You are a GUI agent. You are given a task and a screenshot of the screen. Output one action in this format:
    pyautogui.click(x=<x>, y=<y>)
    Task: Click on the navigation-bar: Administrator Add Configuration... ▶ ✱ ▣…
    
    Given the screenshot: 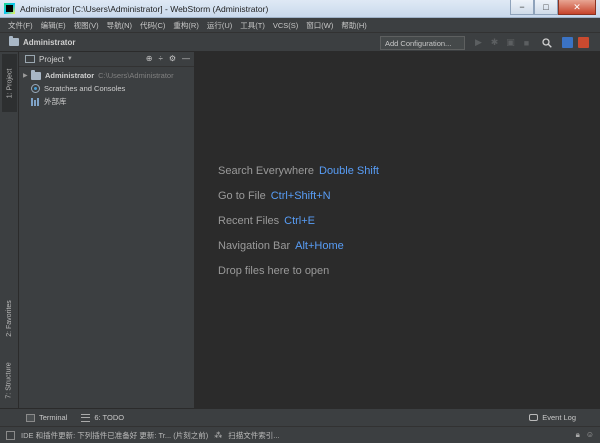 What is the action you would take?
    pyautogui.click(x=300, y=42)
    